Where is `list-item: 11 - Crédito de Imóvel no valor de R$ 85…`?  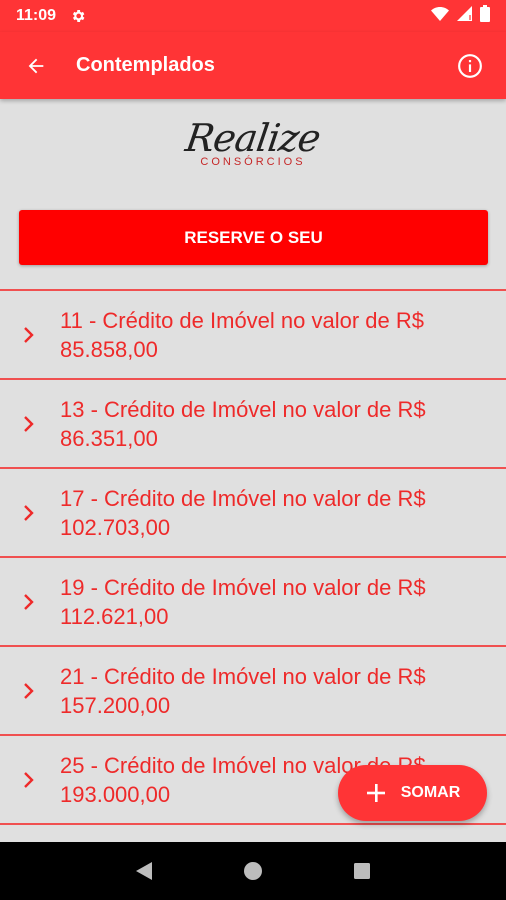 list-item: 11 - Crédito de Imóvel no valor de R$ 85… is located at coordinates (253, 333).